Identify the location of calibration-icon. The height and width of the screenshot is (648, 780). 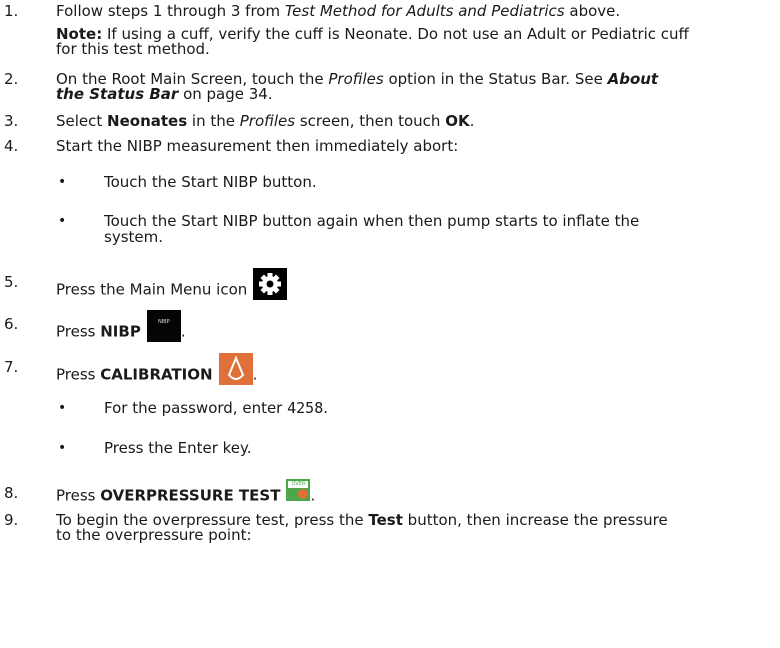
(235, 369).